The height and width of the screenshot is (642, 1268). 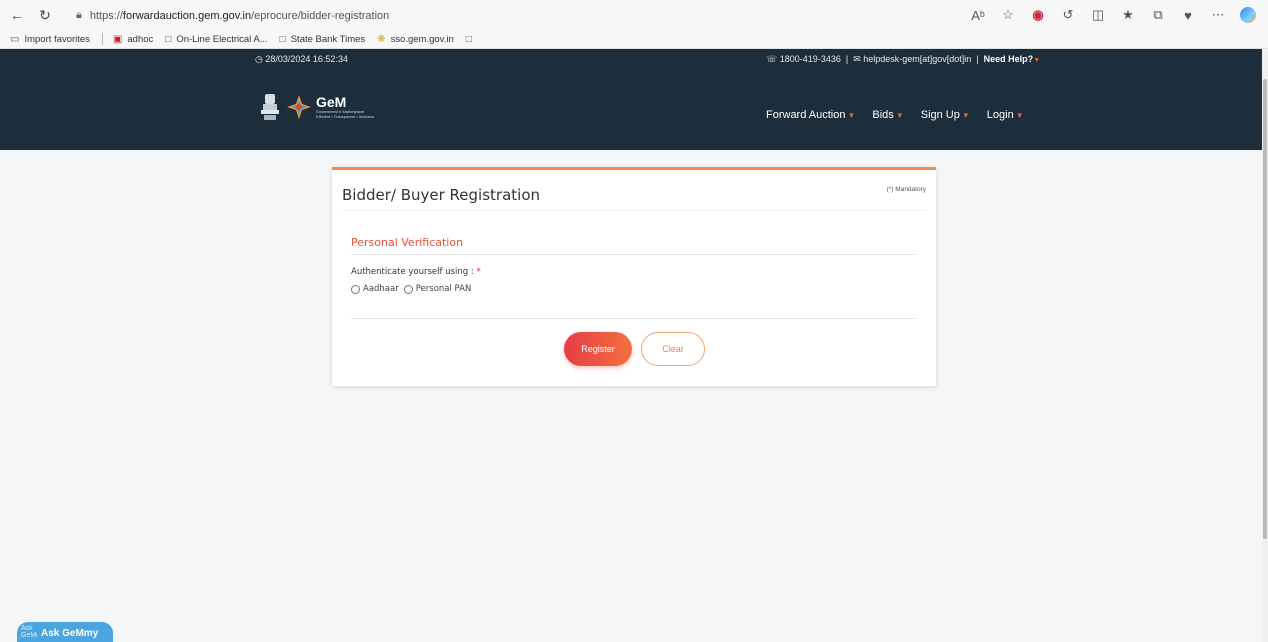 I want to click on favorite-state-bank: □ State Bank Times, so click(x=323, y=39).